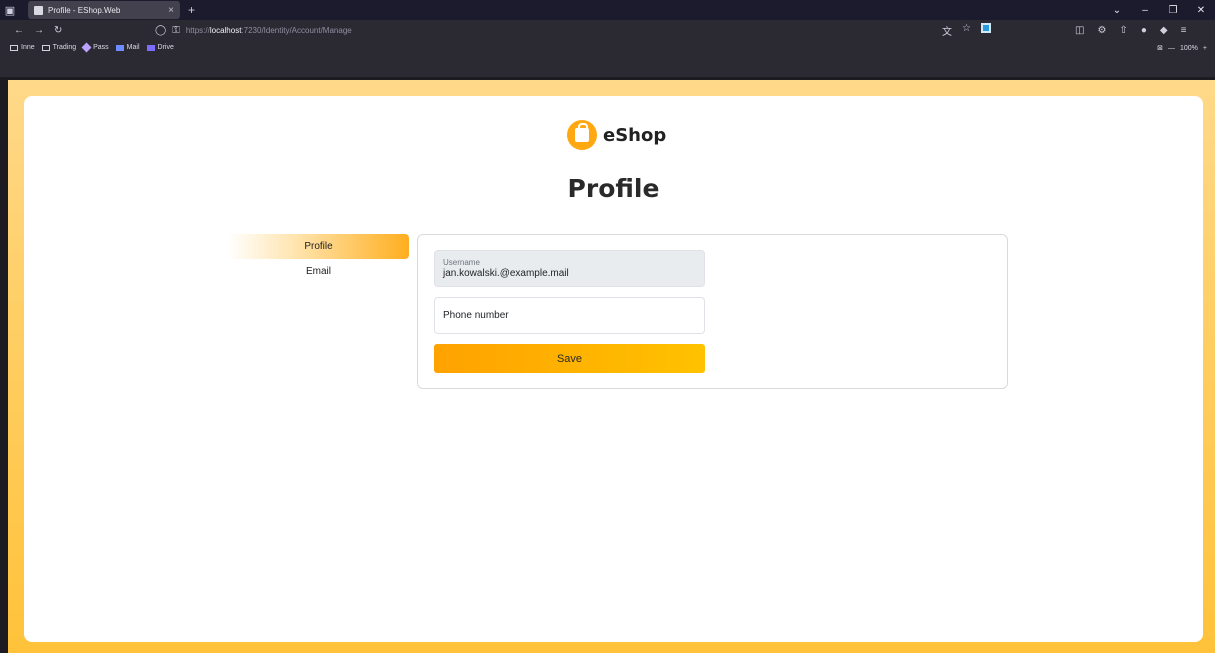 The width and height of the screenshot is (1215, 653). Describe the element at coordinates (1189, 48) in the screenshot. I see `zoom-level: 100%` at that location.